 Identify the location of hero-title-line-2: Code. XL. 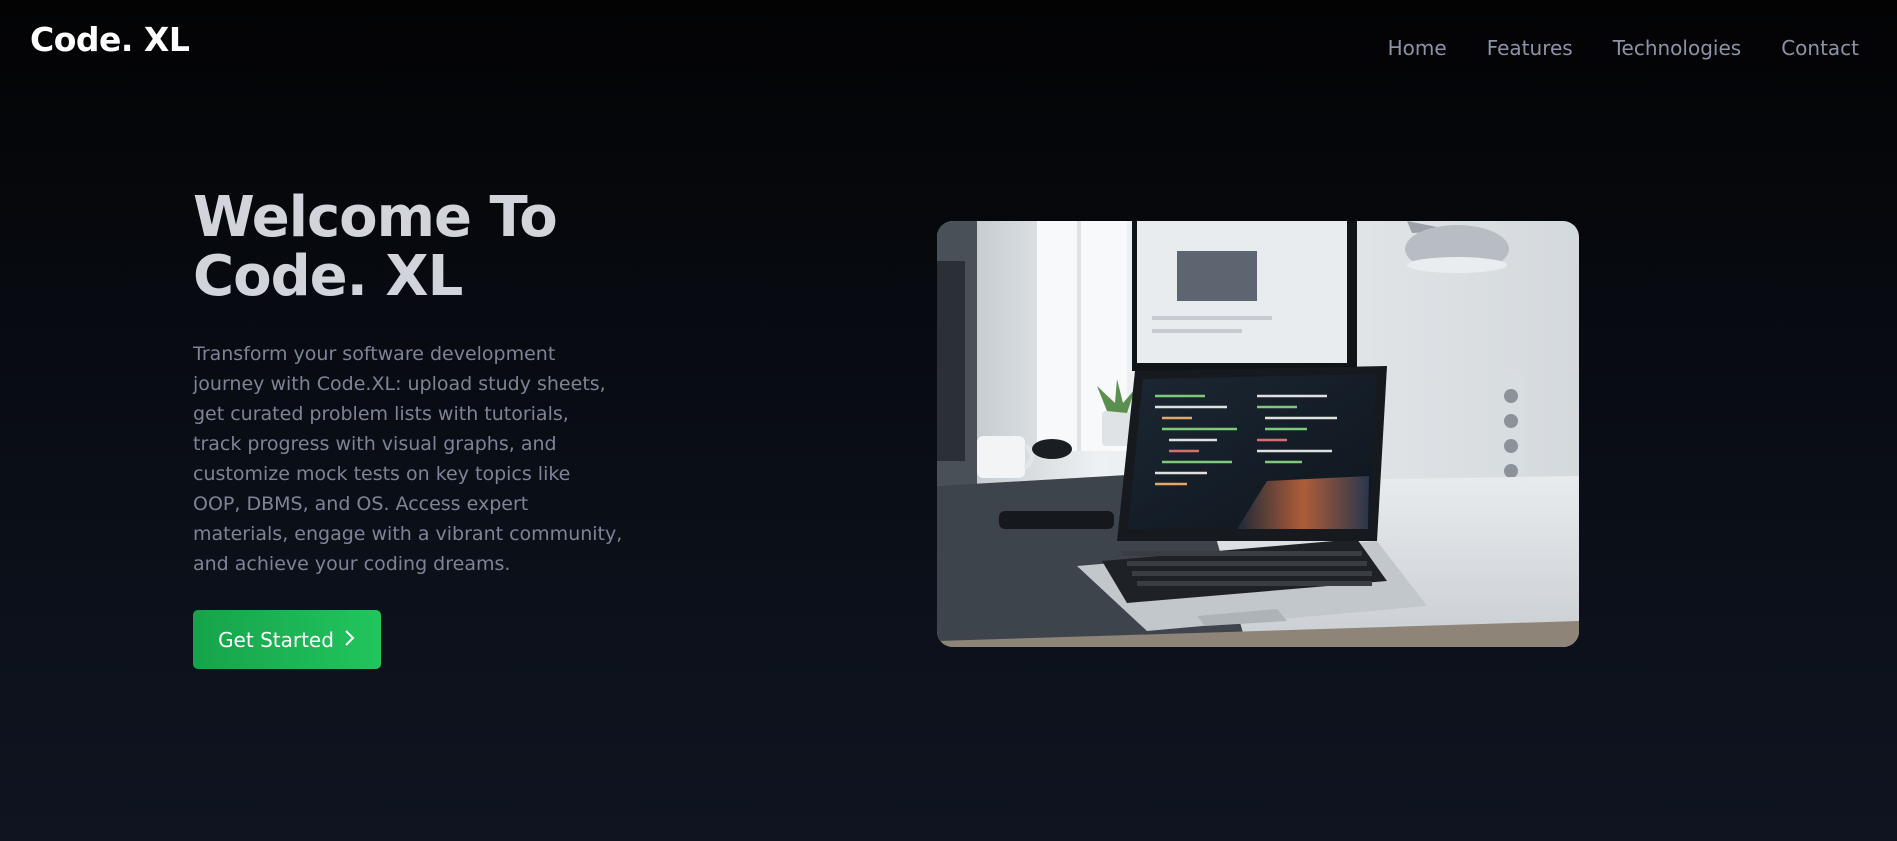
(328, 276).